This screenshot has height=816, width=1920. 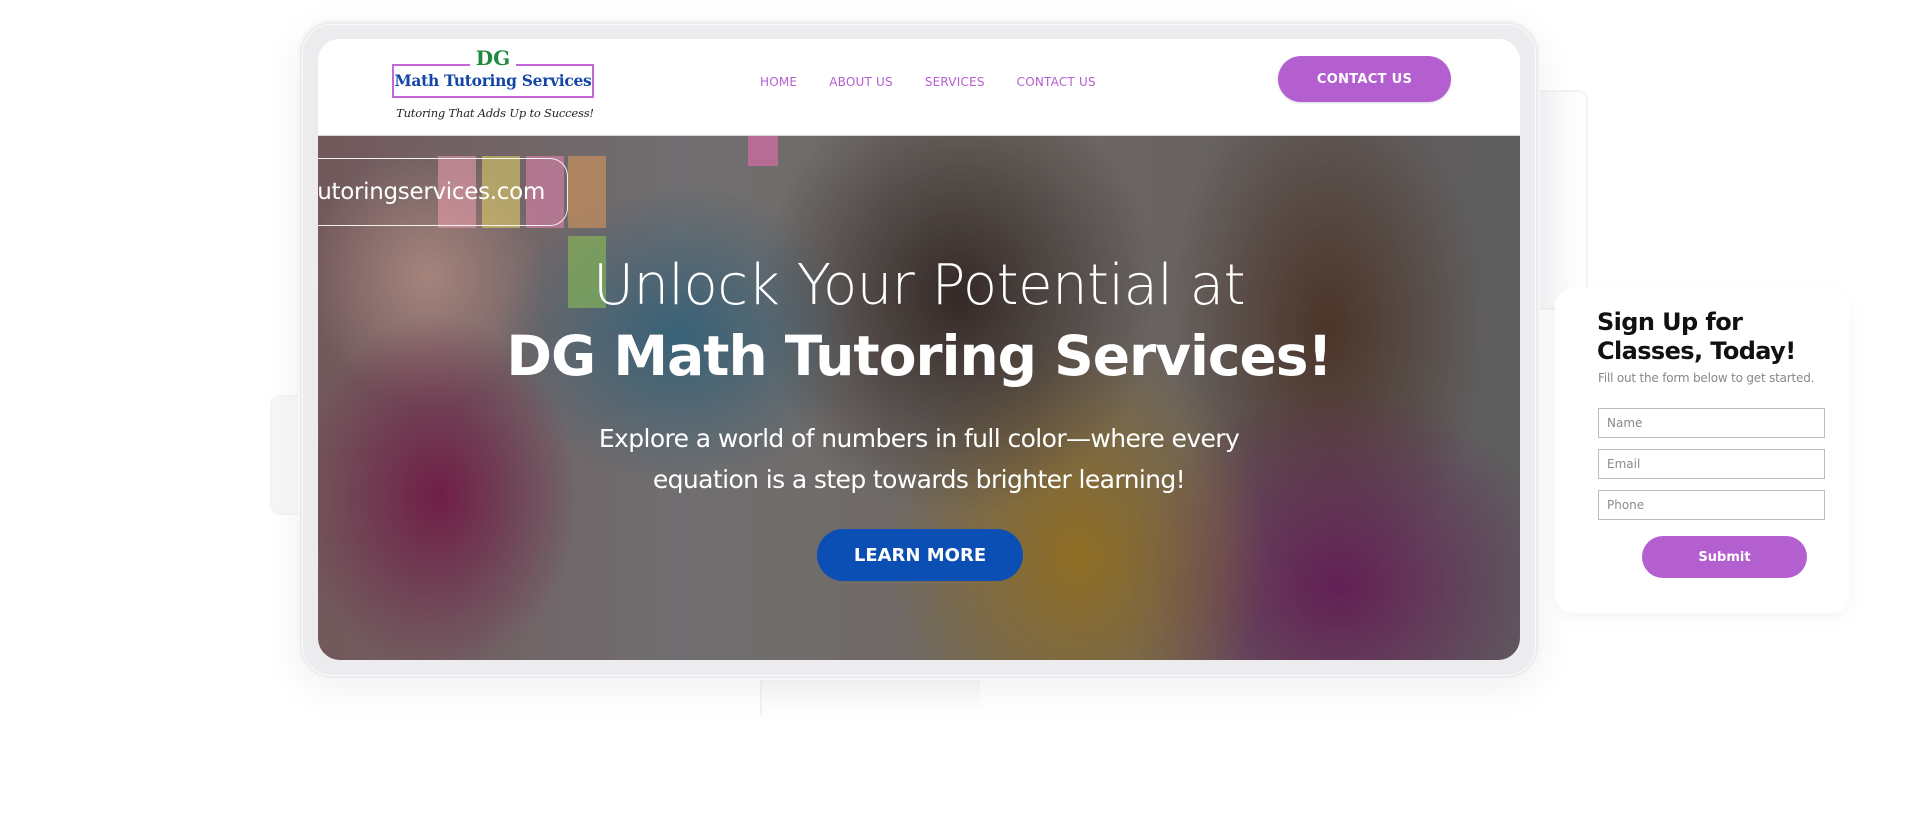 I want to click on logo-name: Math Tutoring Services, so click(x=493, y=80).